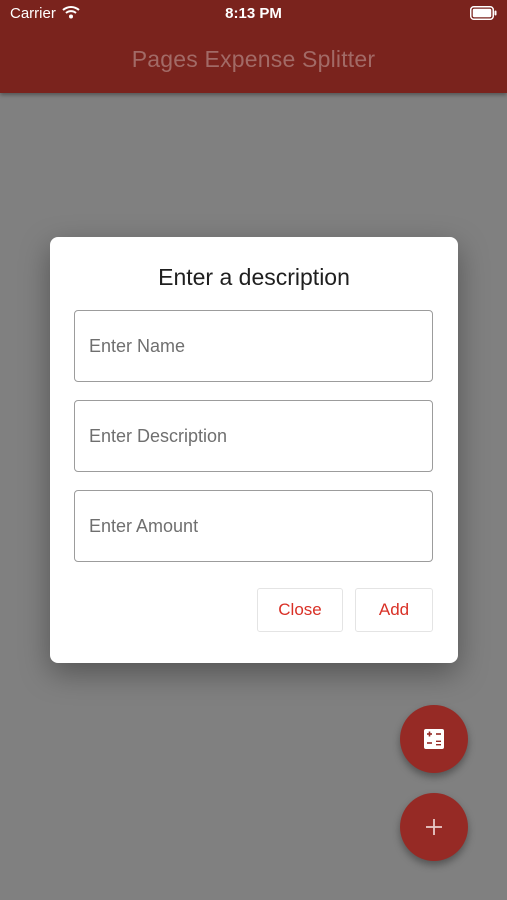 This screenshot has width=507, height=900. I want to click on close-button: Close, so click(300, 610).